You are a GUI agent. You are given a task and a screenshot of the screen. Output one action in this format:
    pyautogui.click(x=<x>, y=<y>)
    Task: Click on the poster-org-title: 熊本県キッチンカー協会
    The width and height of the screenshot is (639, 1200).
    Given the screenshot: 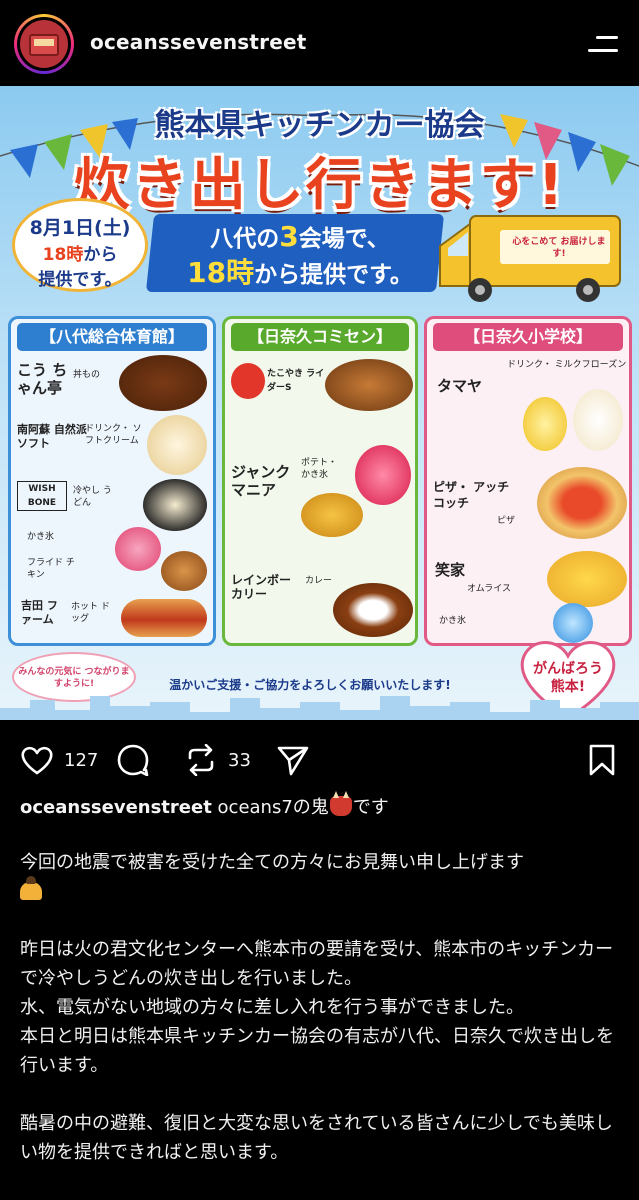 What is the action you would take?
    pyautogui.click(x=319, y=125)
    